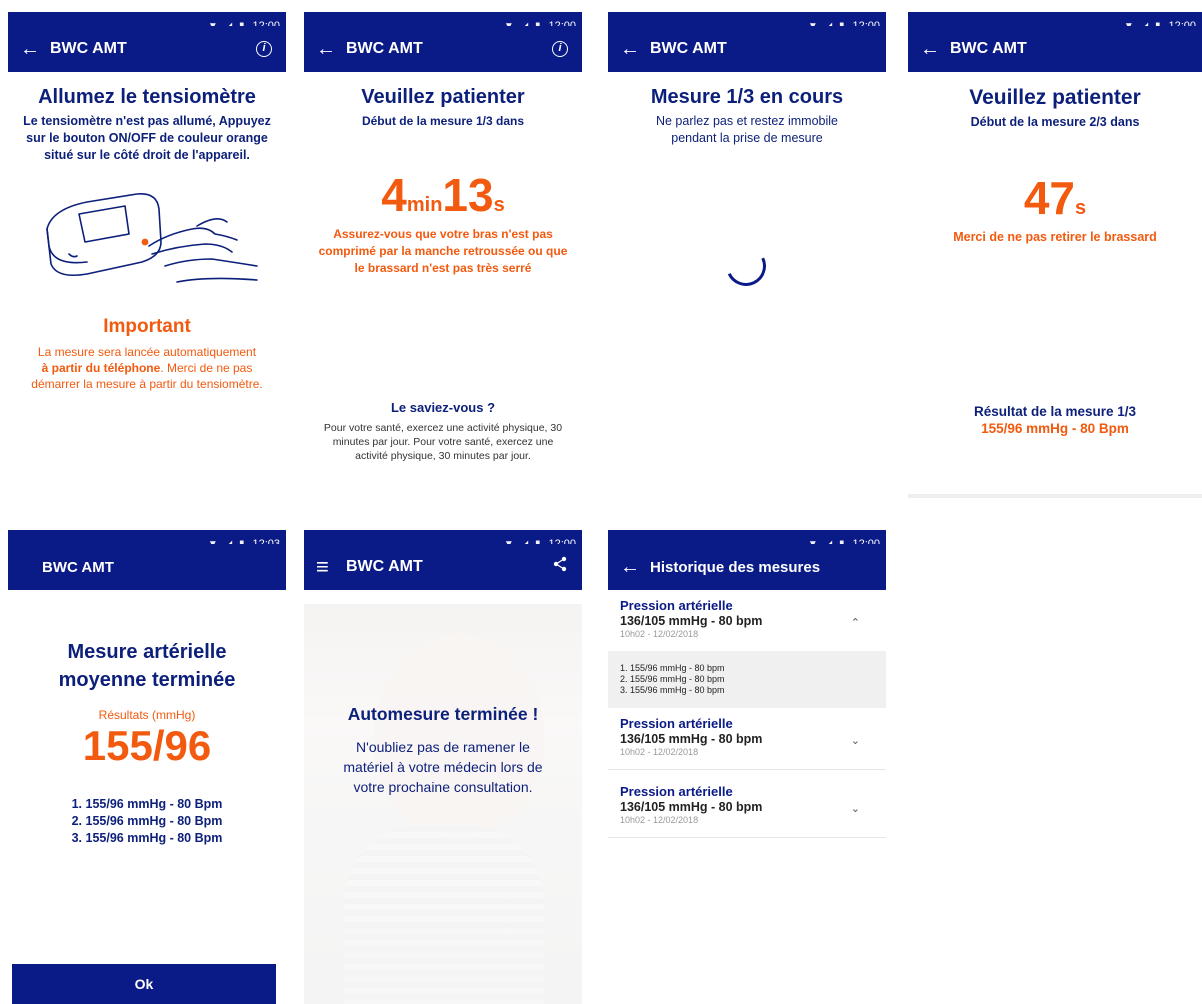  I want to click on detail-line: 2. 155/96 mmHg - 80 bpm, so click(672, 679).